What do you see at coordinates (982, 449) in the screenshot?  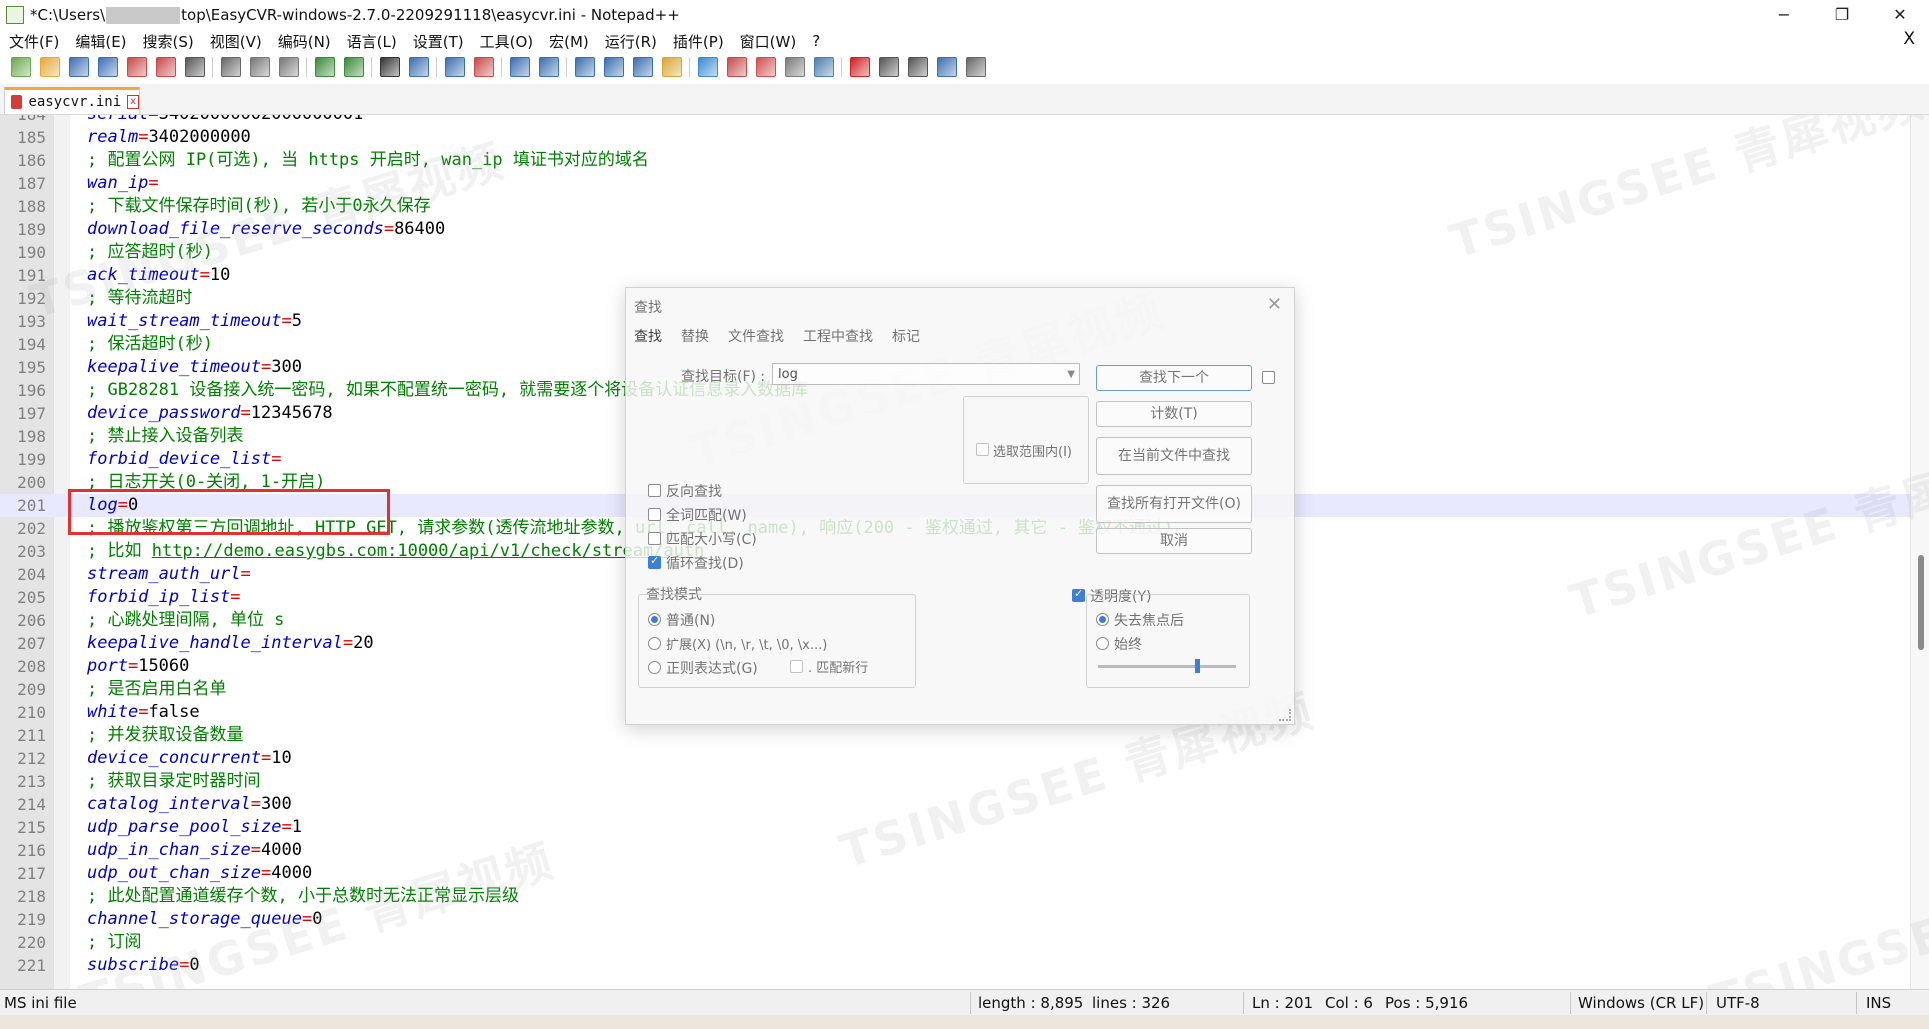 I see `in-selection-checkbox` at bounding box center [982, 449].